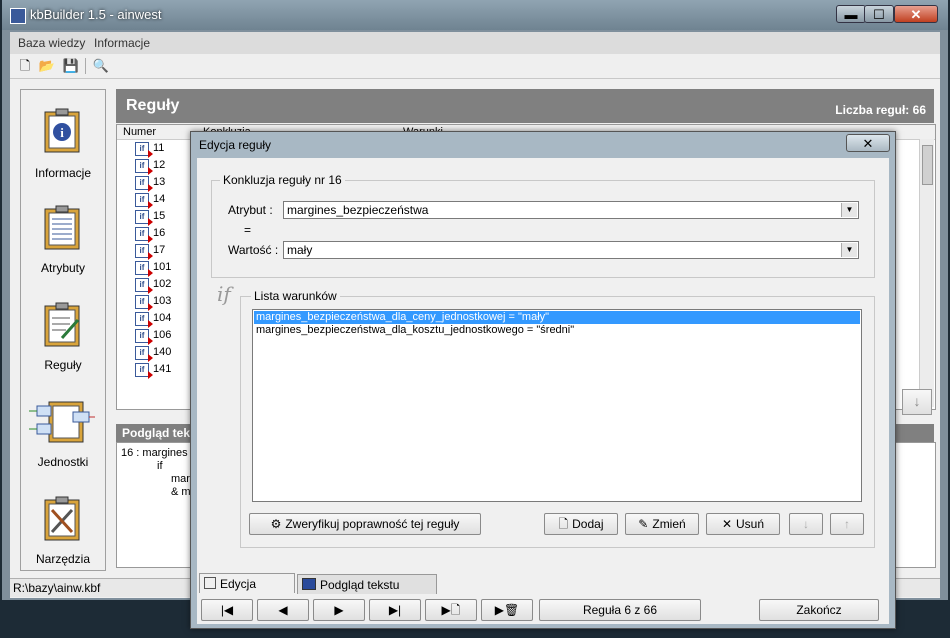 This screenshot has width=950, height=638. Describe the element at coordinates (51, 43) in the screenshot. I see `menu-baza-wiedzy: Baza wiedzy` at that location.